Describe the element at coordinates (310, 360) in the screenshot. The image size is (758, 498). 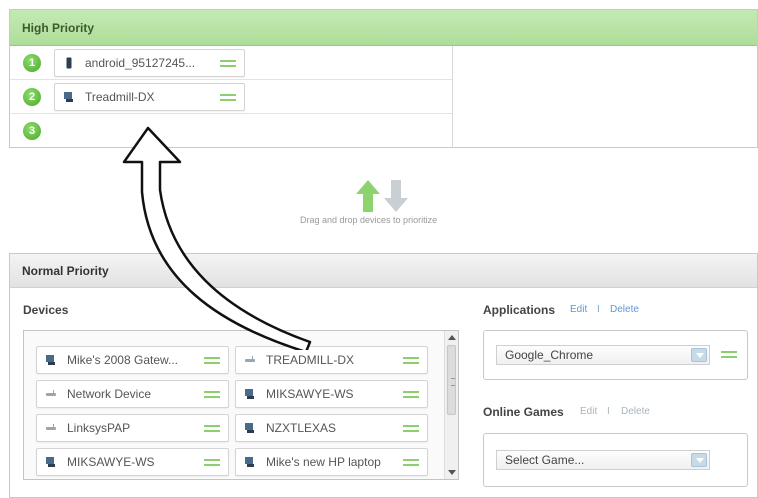
I see `device-label: TREADMILL-DX` at that location.